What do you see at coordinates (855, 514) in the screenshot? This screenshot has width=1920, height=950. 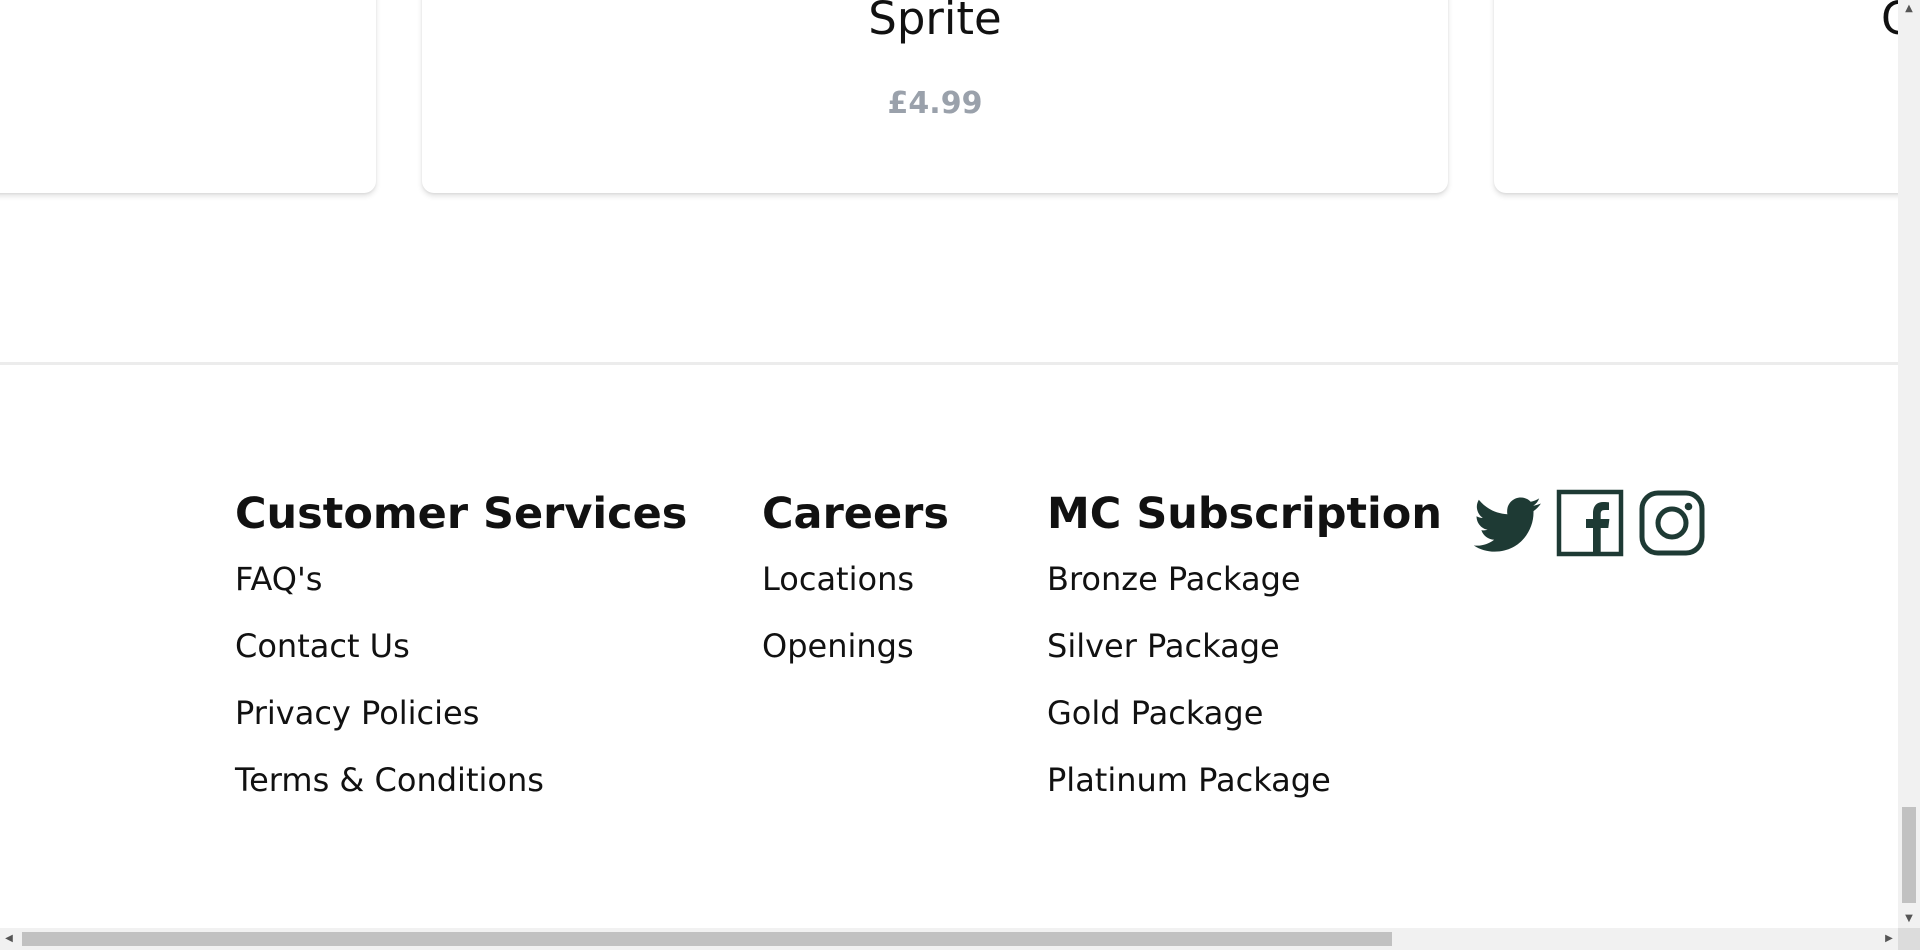 I see `footer-heading: Careers` at bounding box center [855, 514].